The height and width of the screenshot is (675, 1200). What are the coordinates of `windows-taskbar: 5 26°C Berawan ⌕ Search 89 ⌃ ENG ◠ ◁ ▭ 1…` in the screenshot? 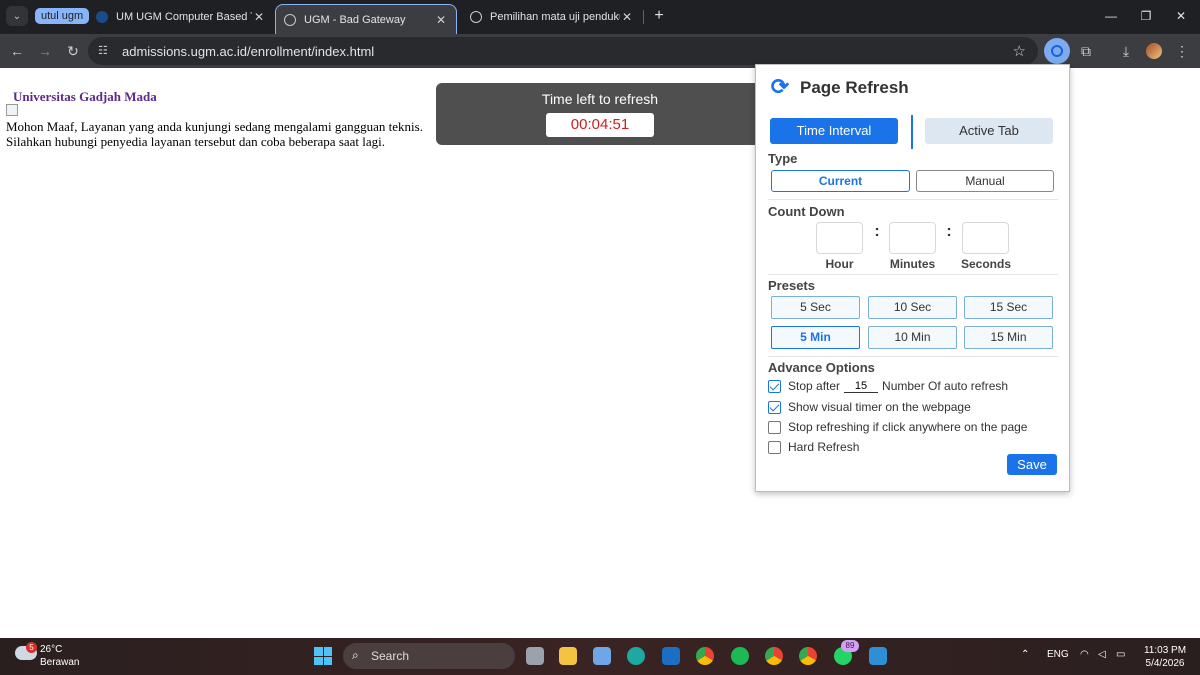 It's located at (600, 656).